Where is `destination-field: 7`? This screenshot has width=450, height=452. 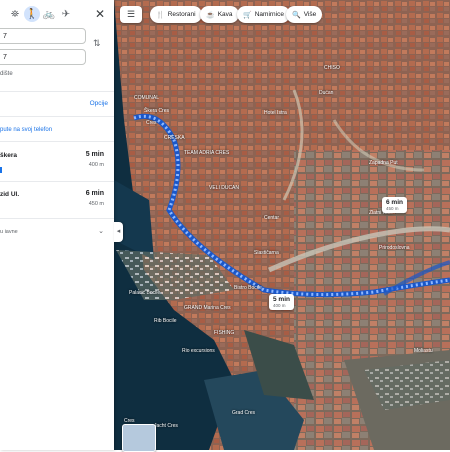
destination-field: 7 is located at coordinates (43, 57).